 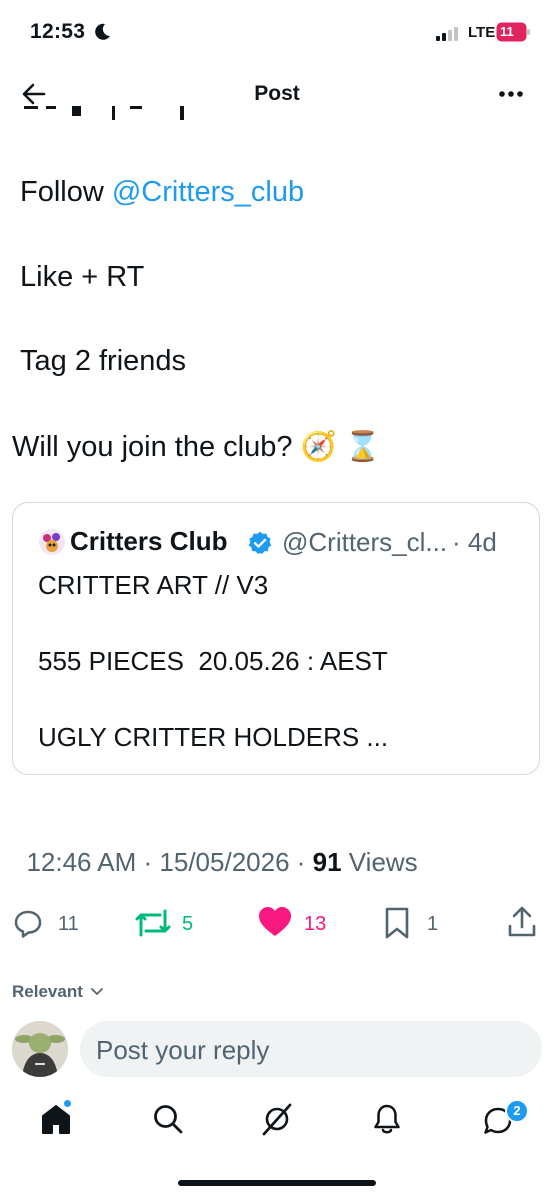 What do you see at coordinates (52, 542) in the screenshot?
I see `avatar` at bounding box center [52, 542].